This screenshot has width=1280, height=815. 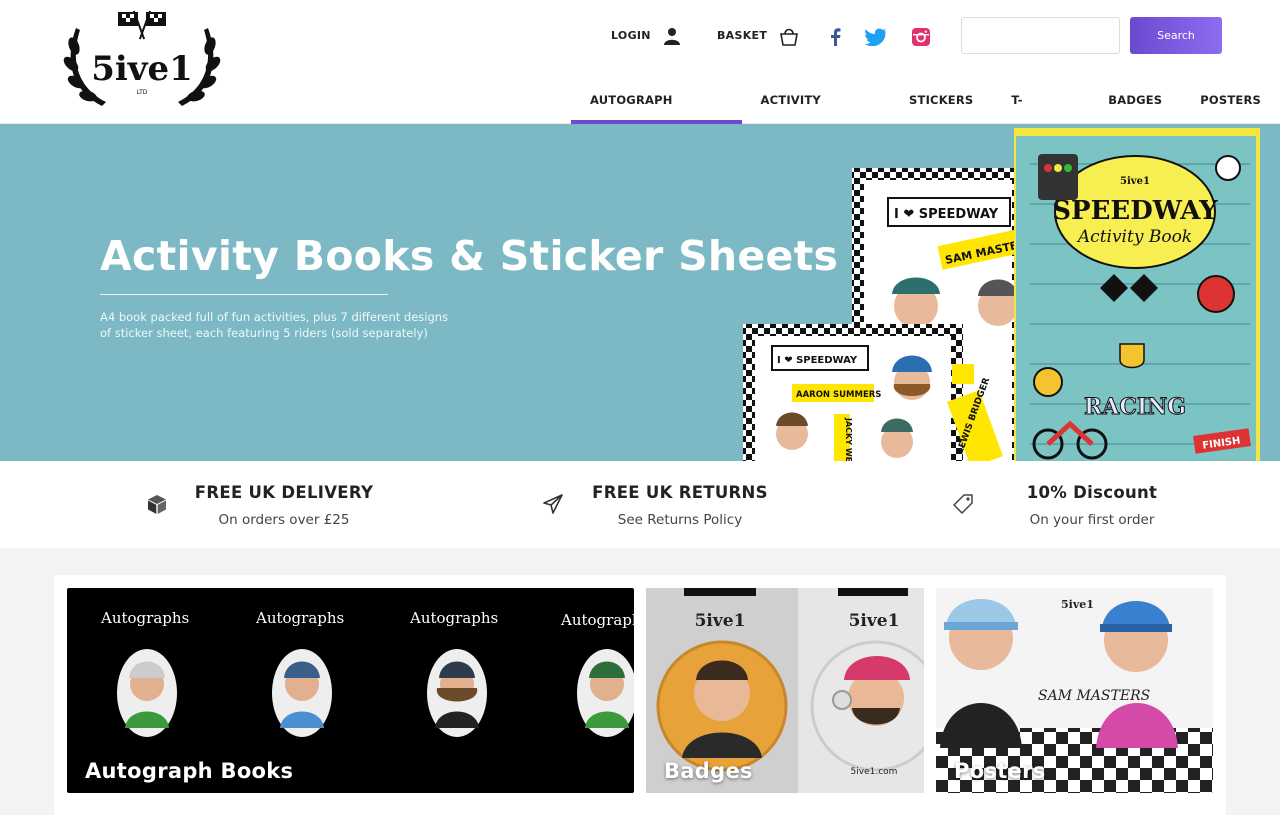 I want to click on search-input, so click(x=1040, y=35).